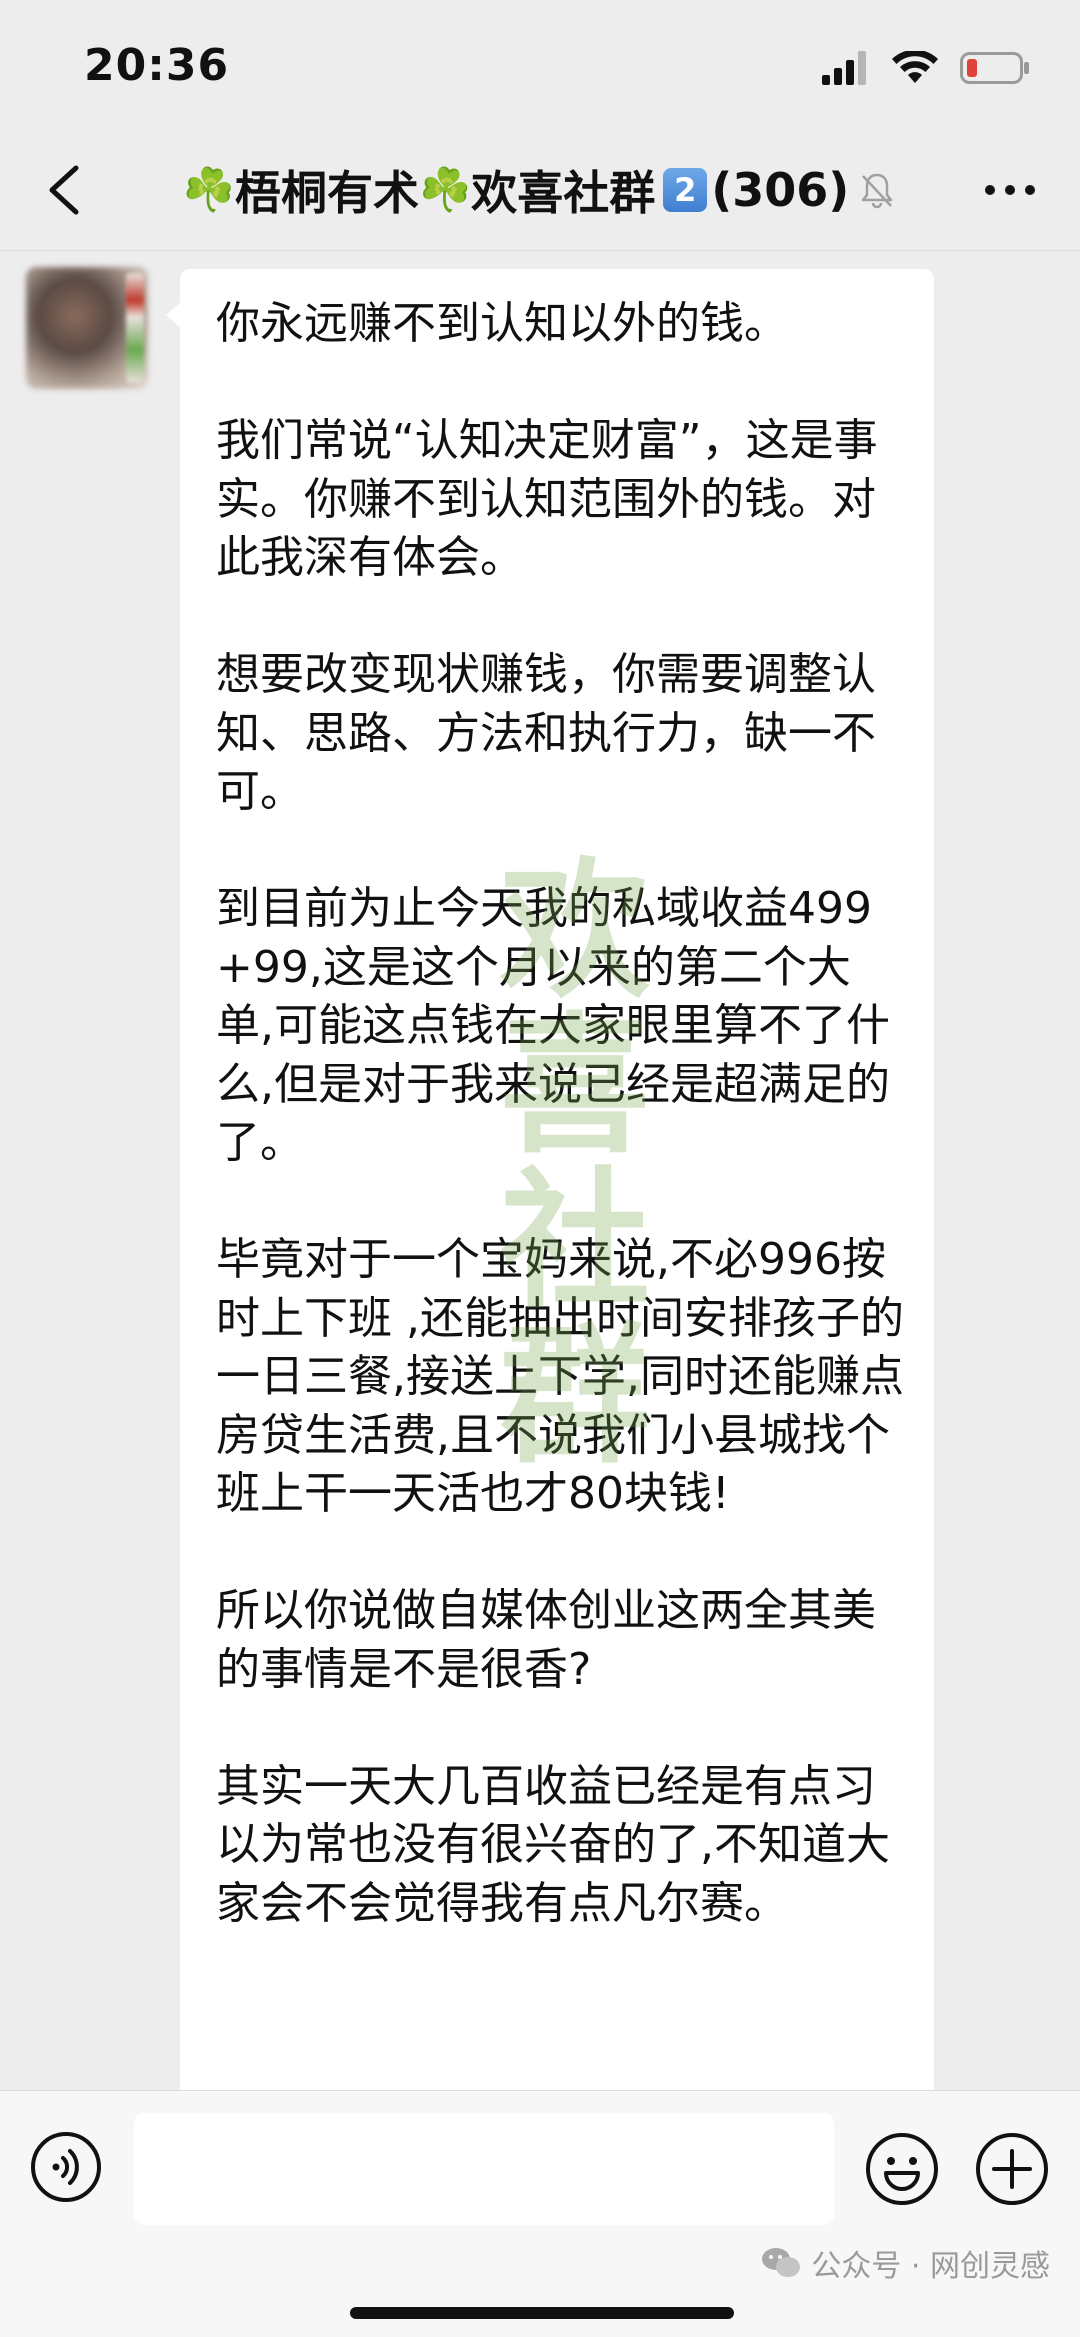  What do you see at coordinates (930, 2266) in the screenshot?
I see `credit-text: 公众号 · 网创灵感` at bounding box center [930, 2266].